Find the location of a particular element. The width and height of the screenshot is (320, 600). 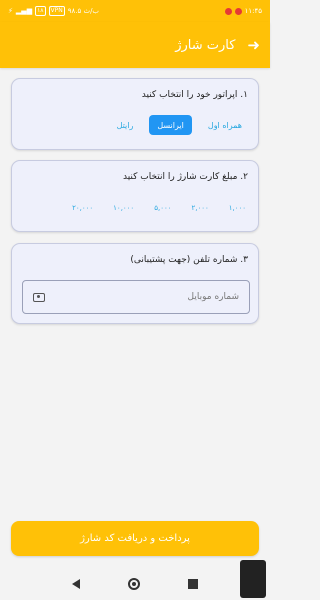

page-title: کارت شارژ is located at coordinates (205, 45).